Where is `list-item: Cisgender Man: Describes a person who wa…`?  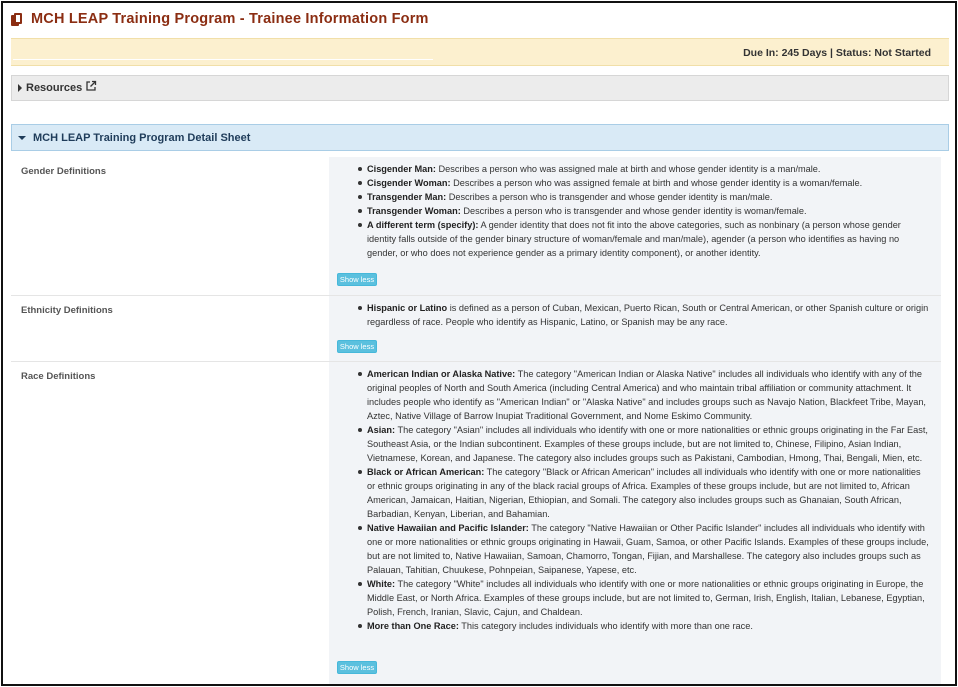
list-item: Cisgender Man: Describes a person who wa… is located at coordinates (644, 169).